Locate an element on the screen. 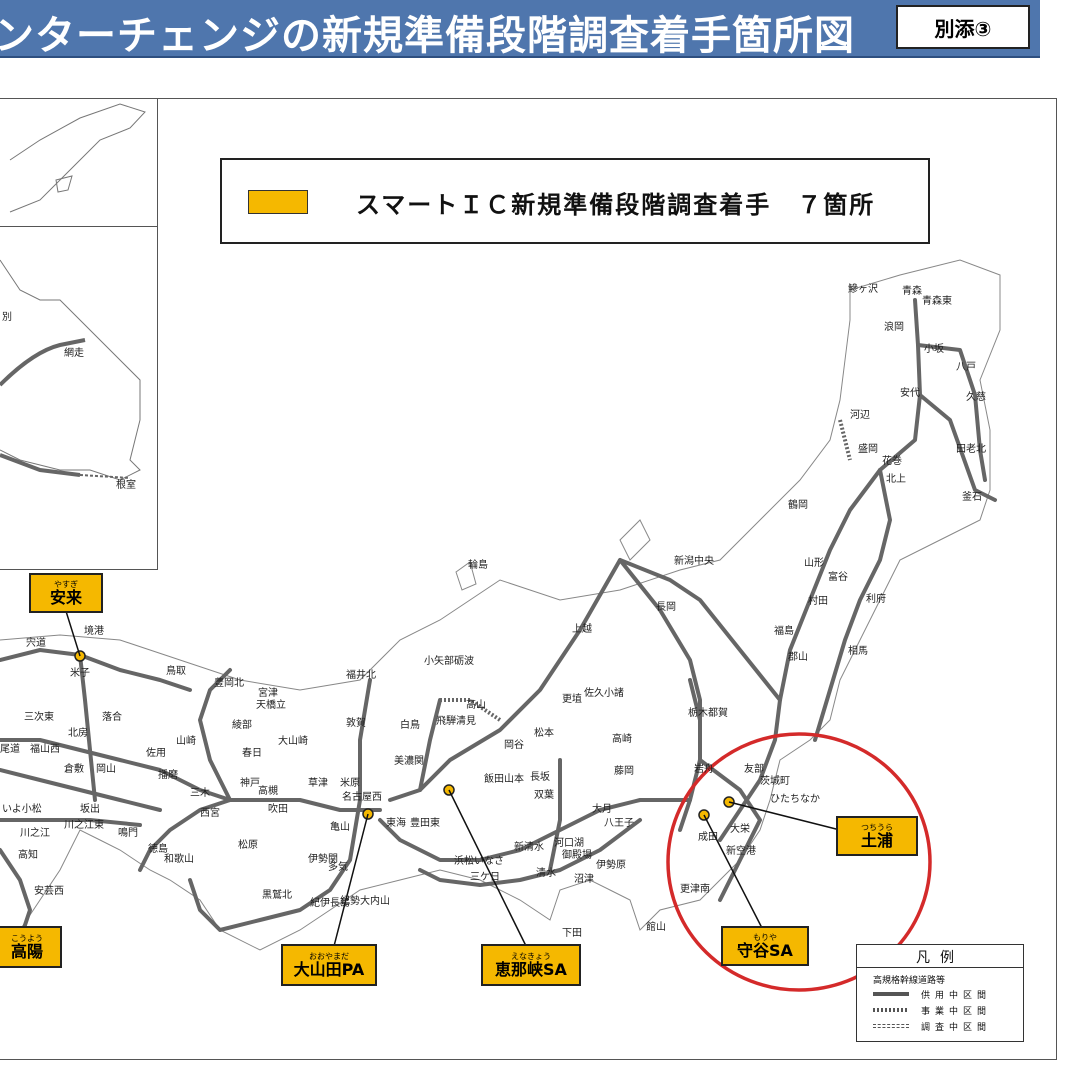 This screenshot has height=1080, width=1080. city-label: 藤岡 is located at coordinates (624, 771).